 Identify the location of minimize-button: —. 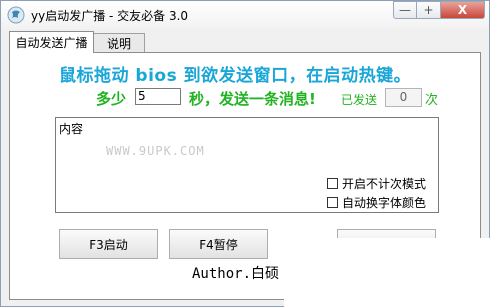
(405, 10).